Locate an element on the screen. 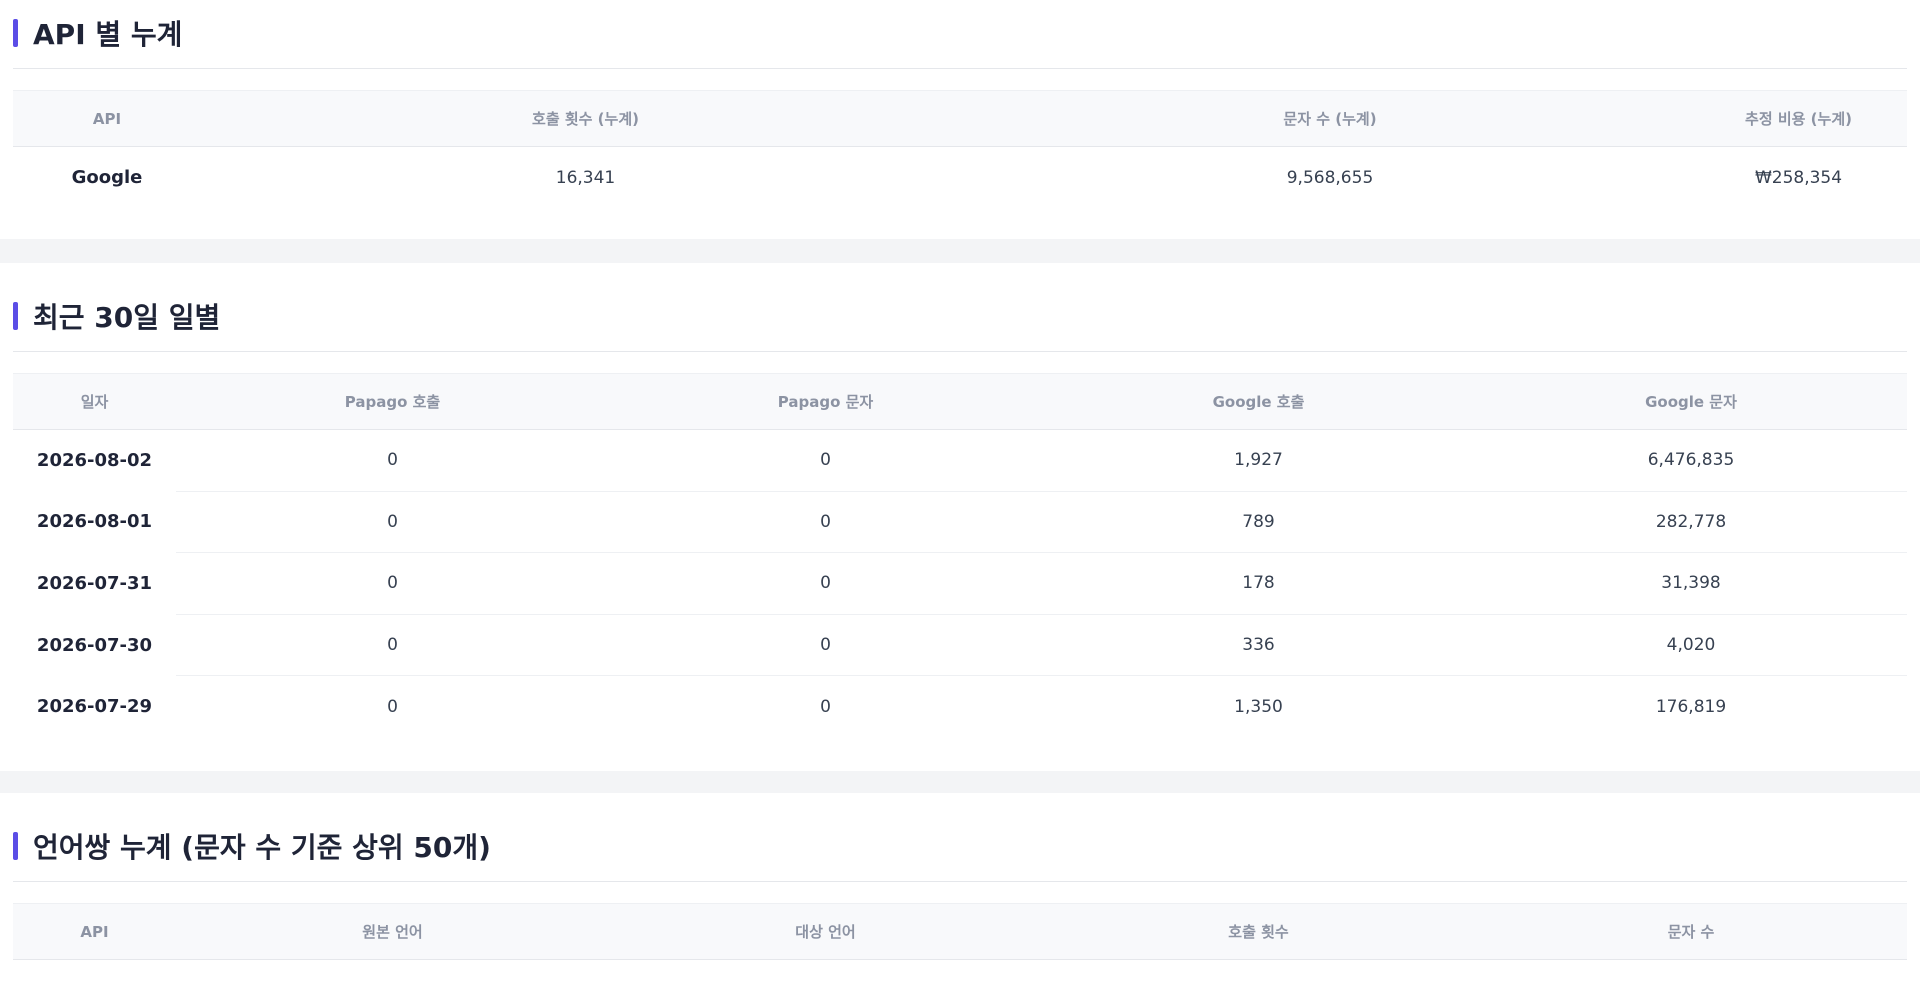 This screenshot has width=1920, height=986. column-header: 문자 수 is located at coordinates (1691, 932).